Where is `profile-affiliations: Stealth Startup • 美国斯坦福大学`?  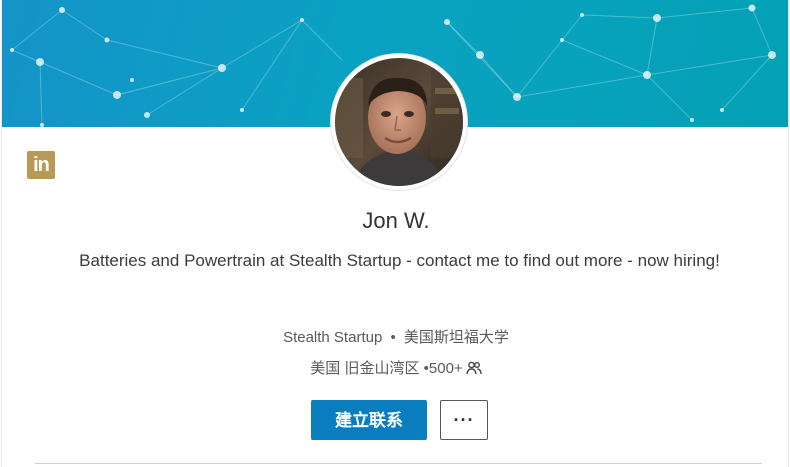
profile-affiliations: Stealth Startup • 美国斯坦福大学 is located at coordinates (395, 336).